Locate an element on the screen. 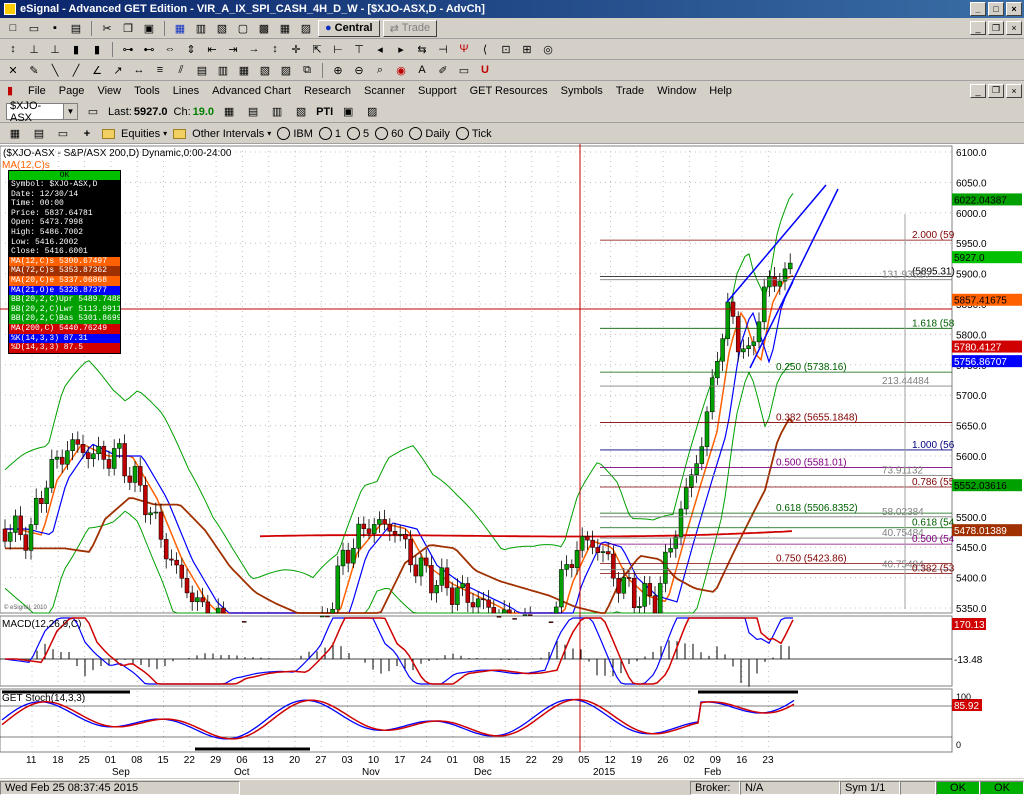 This screenshot has width=1024, height=795. mdi-close-button: × is located at coordinates (1014, 90).